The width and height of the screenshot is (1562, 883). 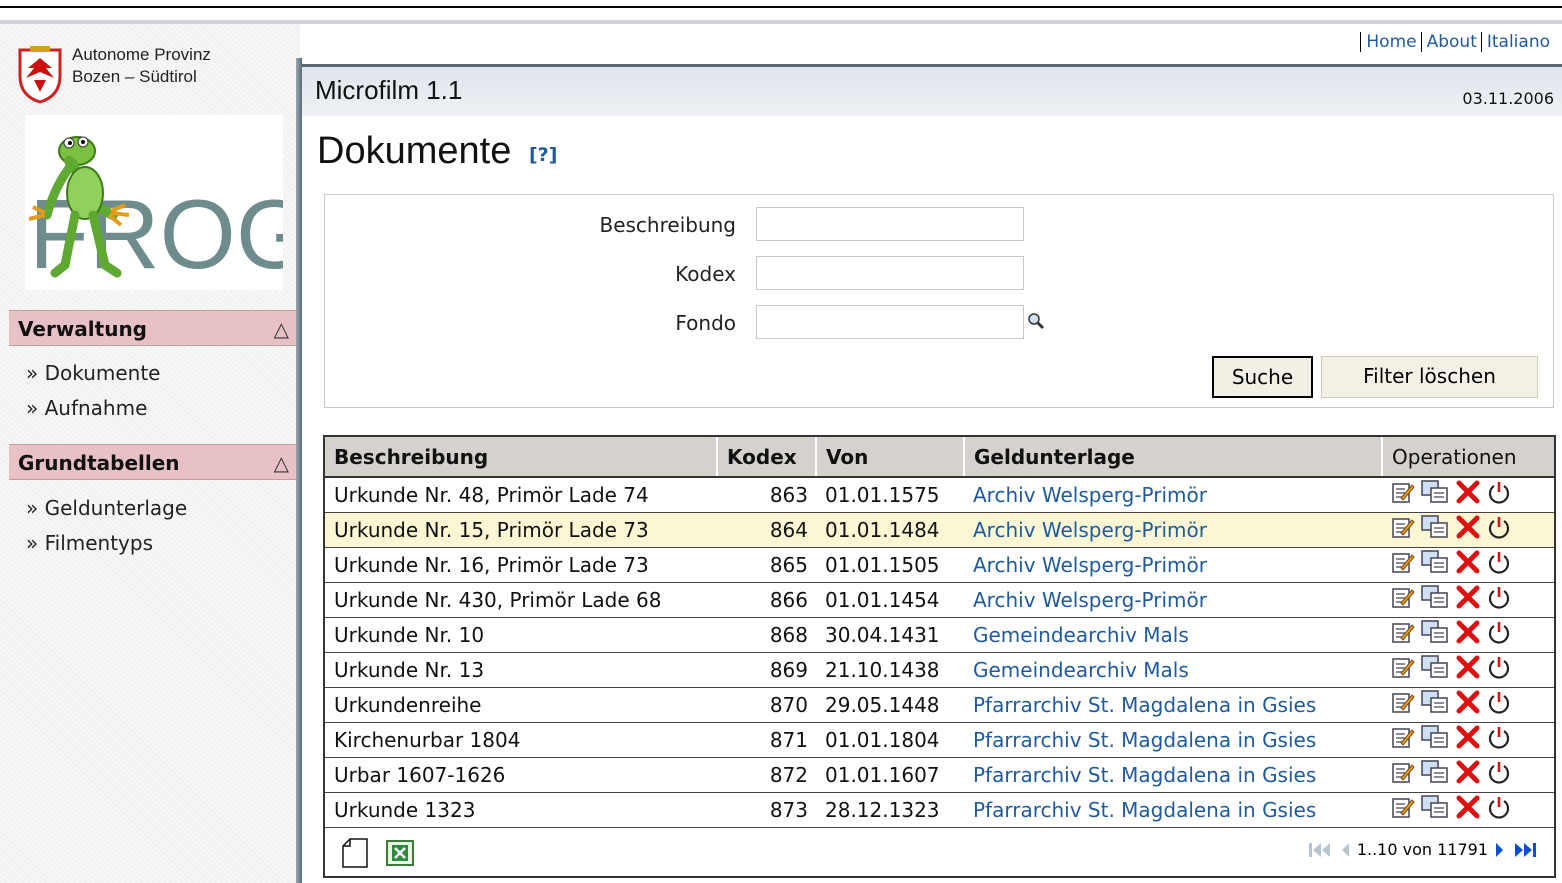 I want to click on cell-von: 28.12.1323, so click(x=890, y=810).